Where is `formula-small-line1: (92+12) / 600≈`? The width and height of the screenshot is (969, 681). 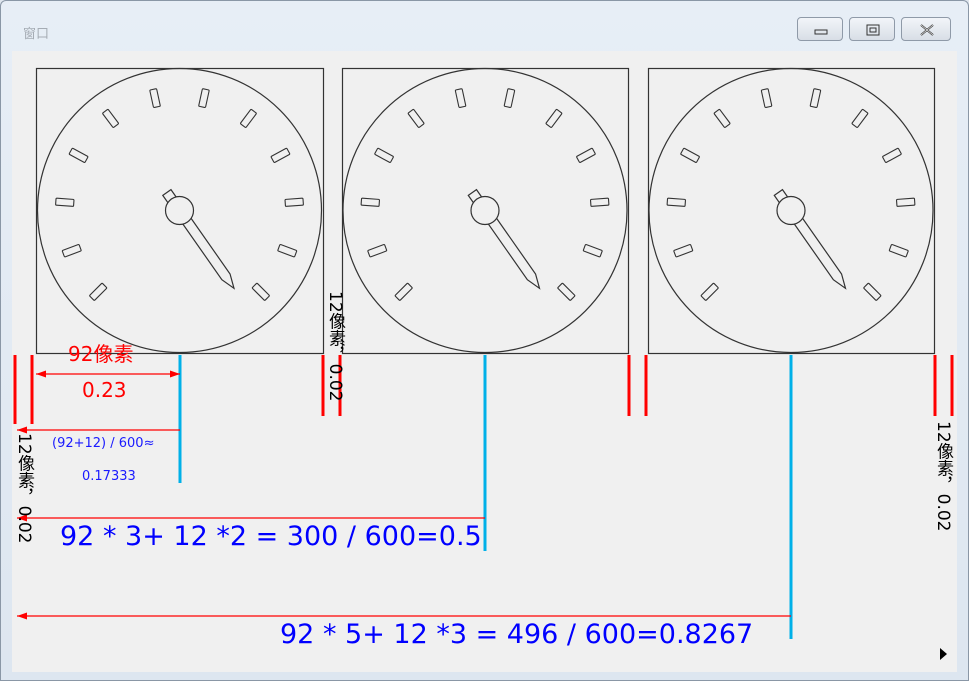 formula-small-line1: (92+12) / 600≈ is located at coordinates (103, 443).